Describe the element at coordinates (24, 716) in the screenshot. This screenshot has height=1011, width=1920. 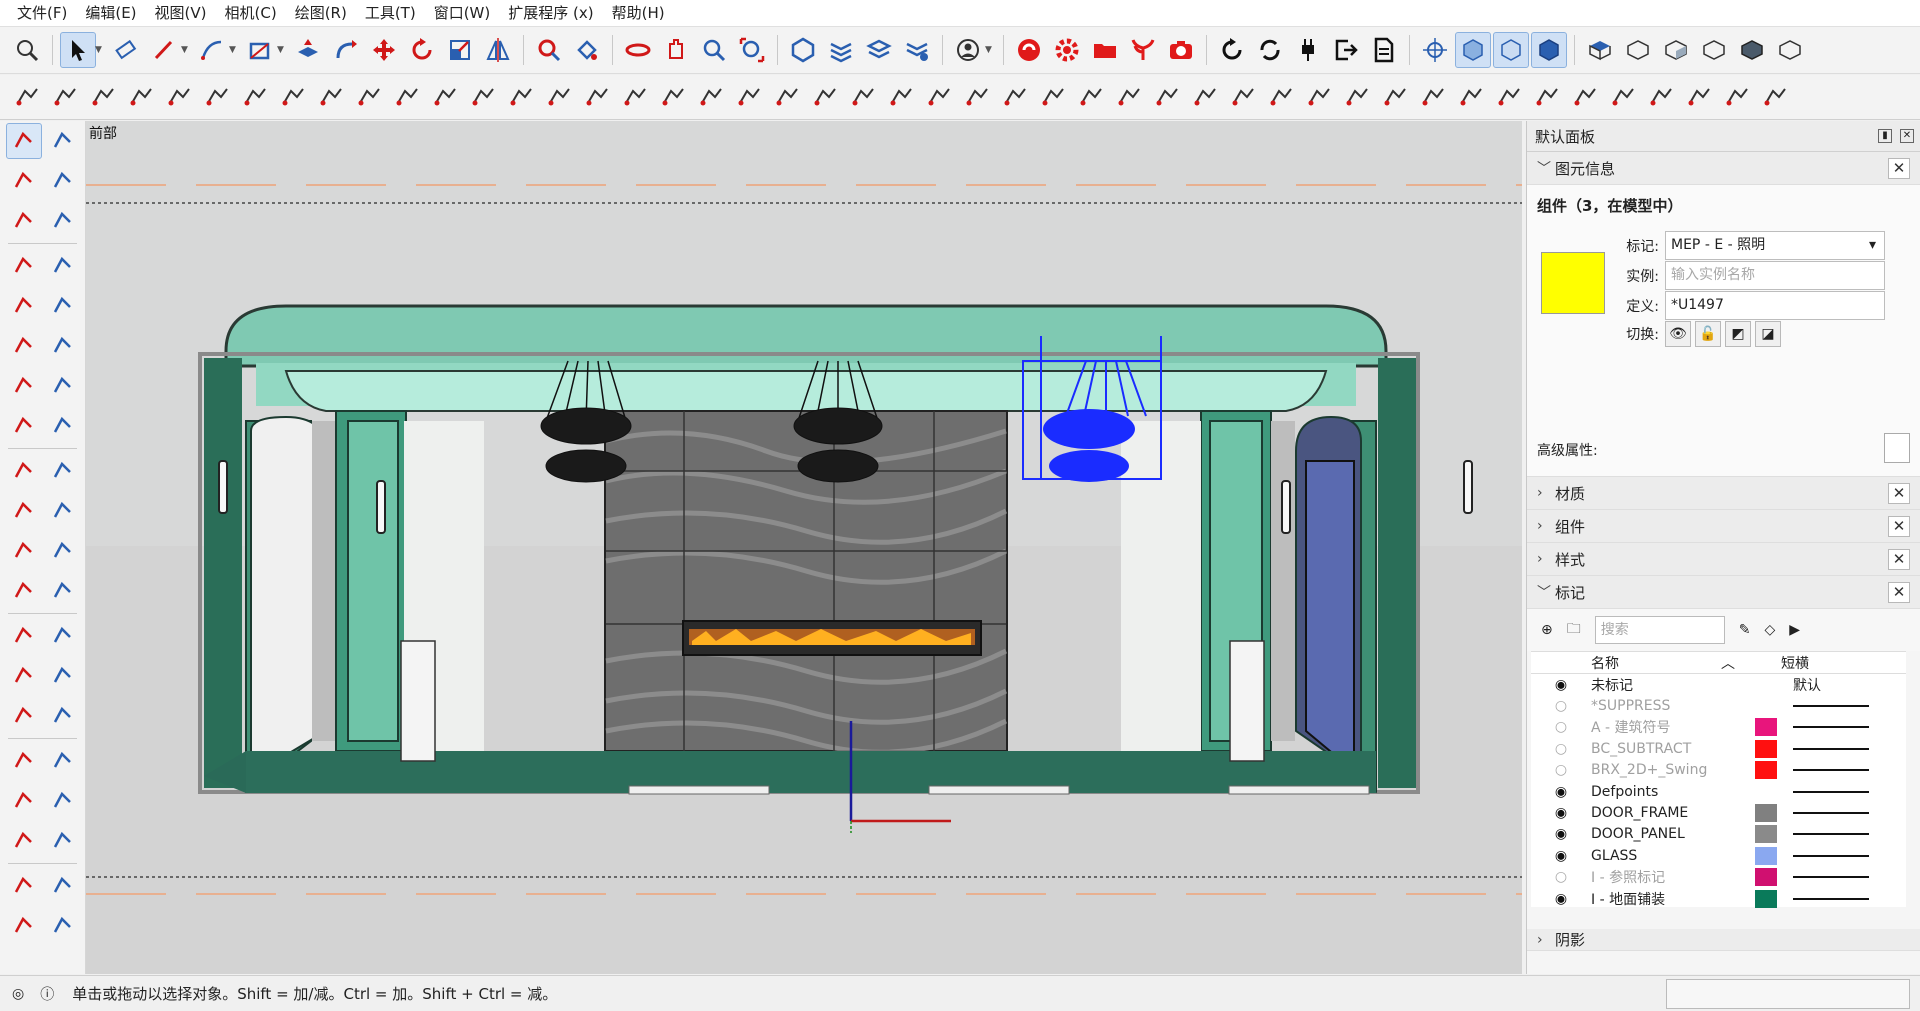
I see `axes-icon` at that location.